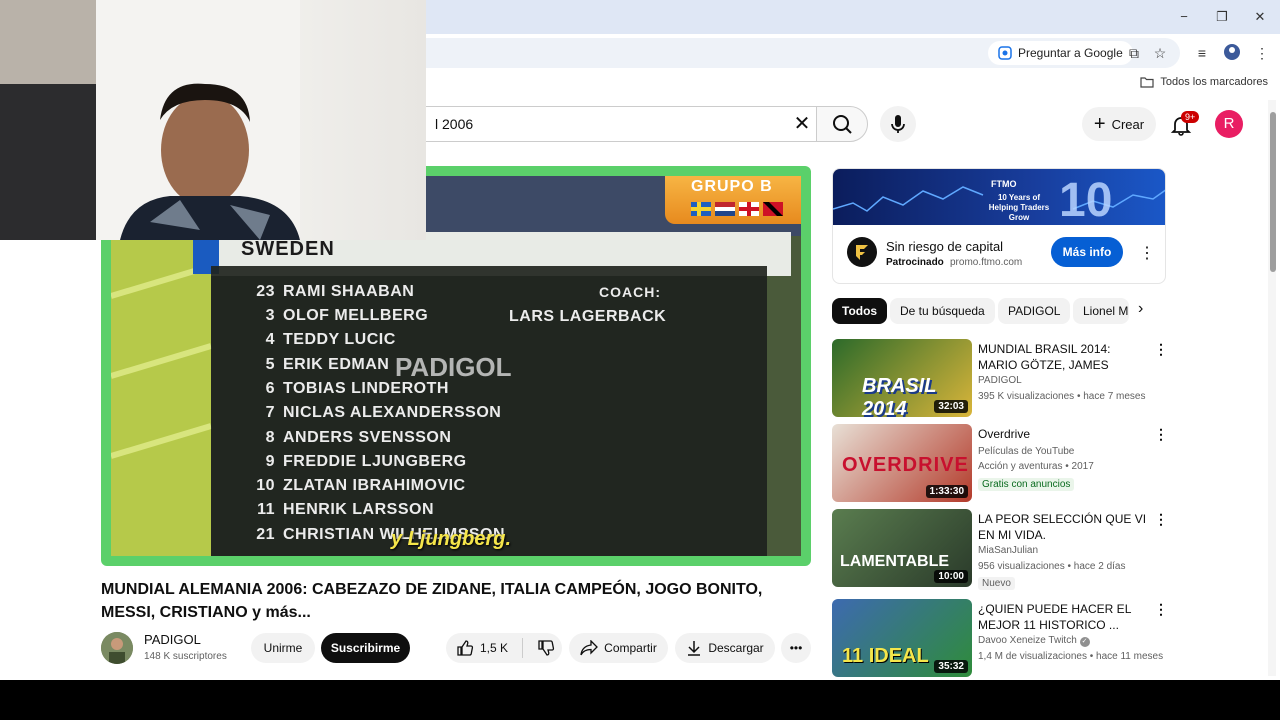 This screenshot has width=1280, height=720. I want to click on more-actions-icon: •••, so click(796, 648).